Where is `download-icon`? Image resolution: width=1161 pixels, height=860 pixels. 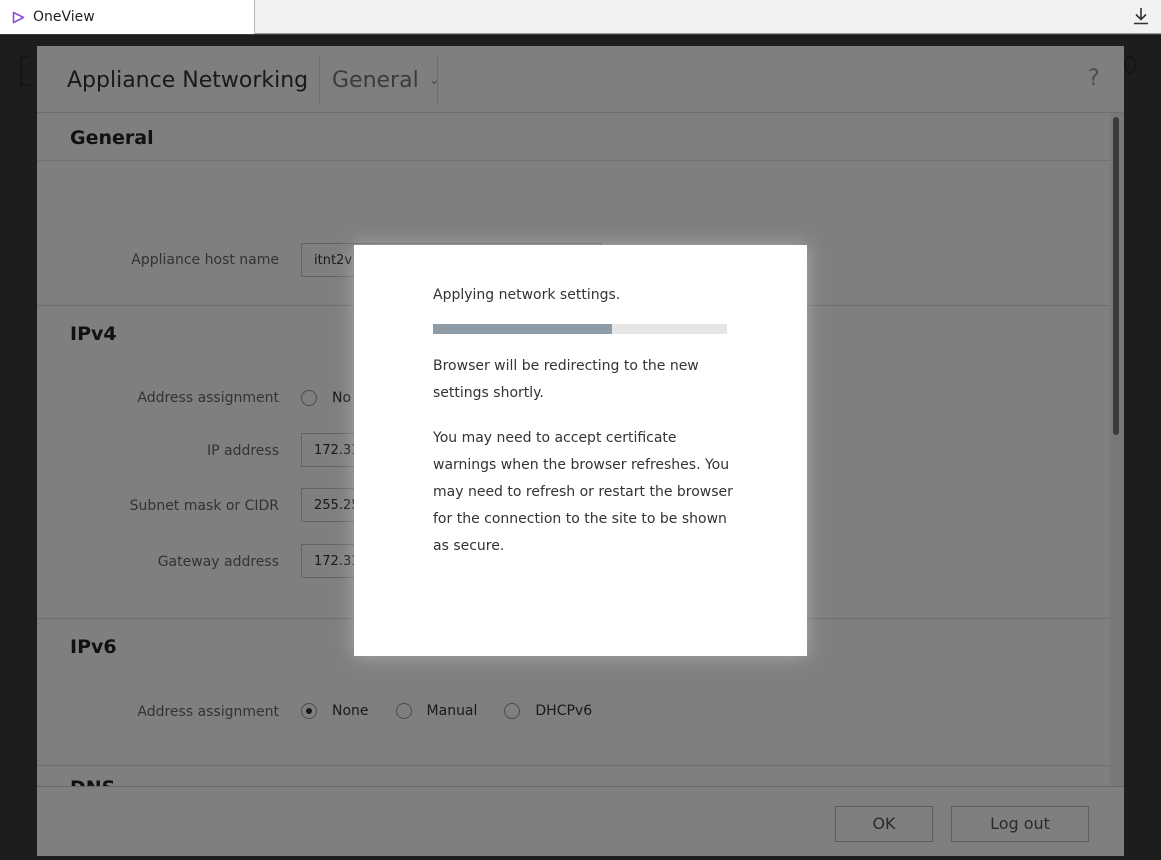 download-icon is located at coordinates (1141, 16).